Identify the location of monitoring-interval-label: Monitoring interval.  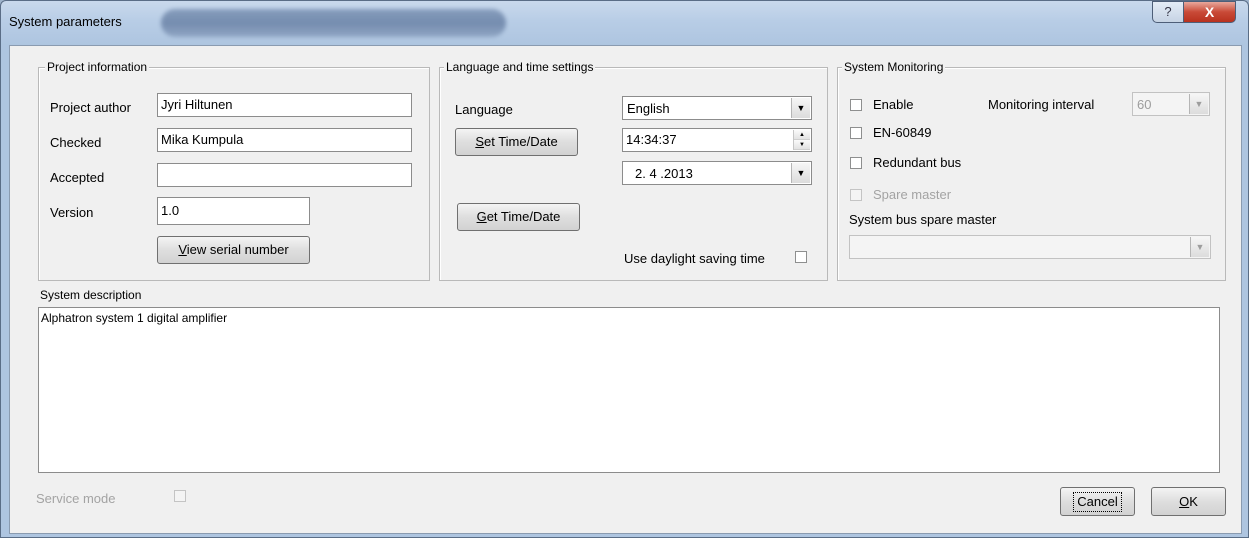
(1041, 104).